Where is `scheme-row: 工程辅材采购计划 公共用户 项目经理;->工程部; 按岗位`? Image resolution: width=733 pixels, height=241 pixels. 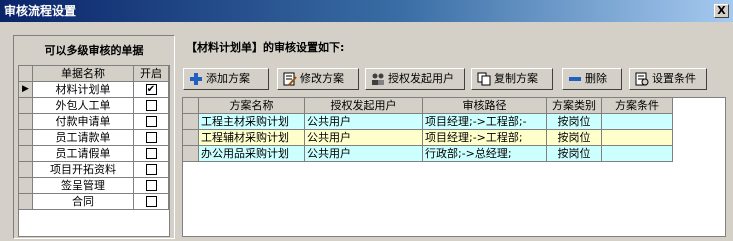 scheme-row: 工程辅材采购计划 公共用户 项目经理;->工程部; 按岗位 is located at coordinates (454, 138).